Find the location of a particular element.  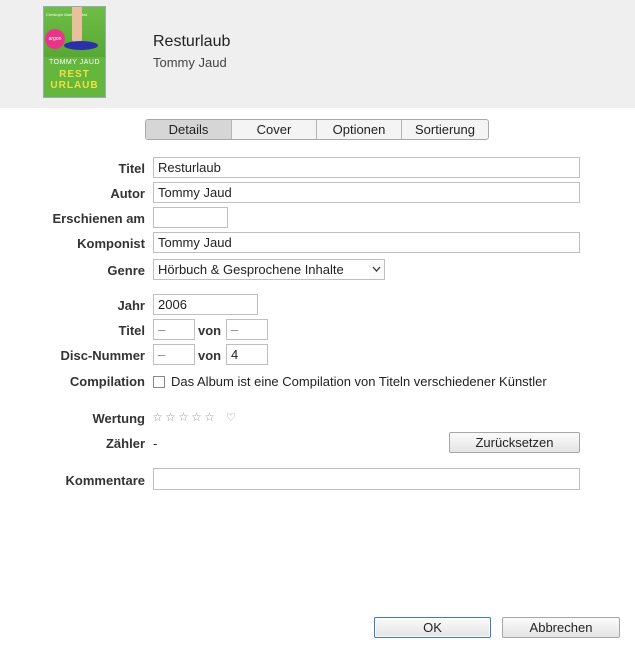

jahr-field: 2006 is located at coordinates (205, 304).